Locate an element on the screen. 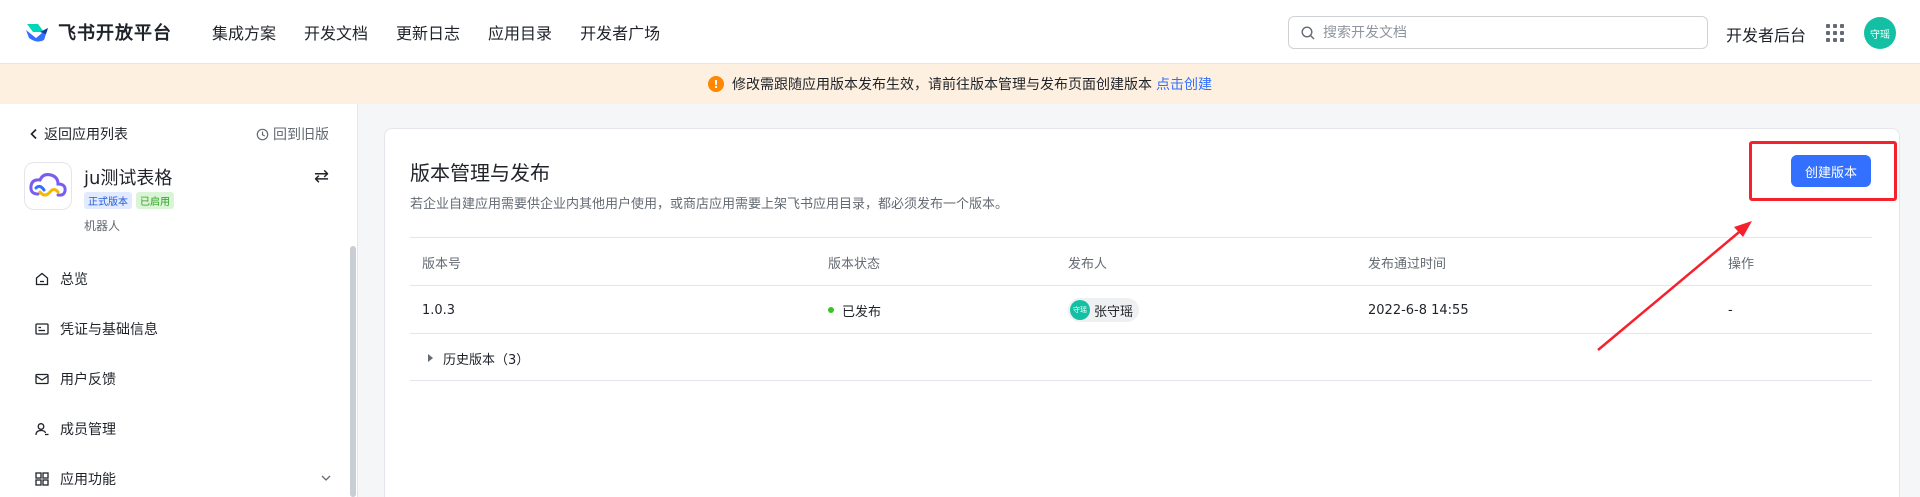  row-action: - is located at coordinates (1730, 310).